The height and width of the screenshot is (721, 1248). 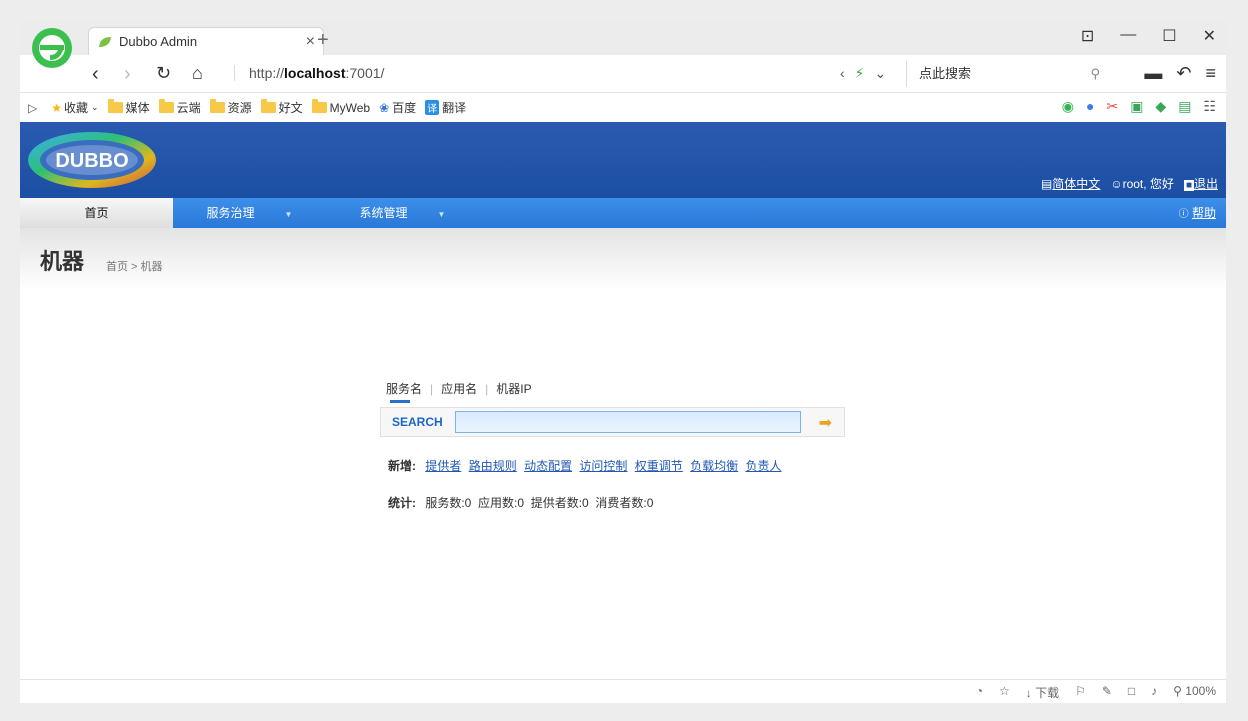 What do you see at coordinates (1128, 36) in the screenshot?
I see `minimize-icon: —` at bounding box center [1128, 36].